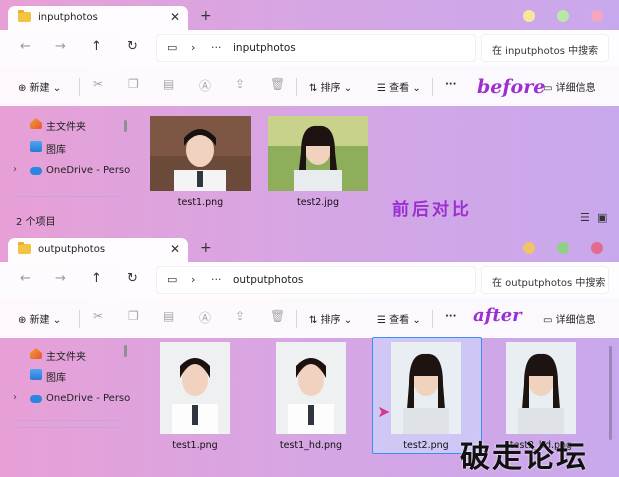 This screenshot has width=619, height=477. I want to click on photo-test1-hd, so click(311, 388).